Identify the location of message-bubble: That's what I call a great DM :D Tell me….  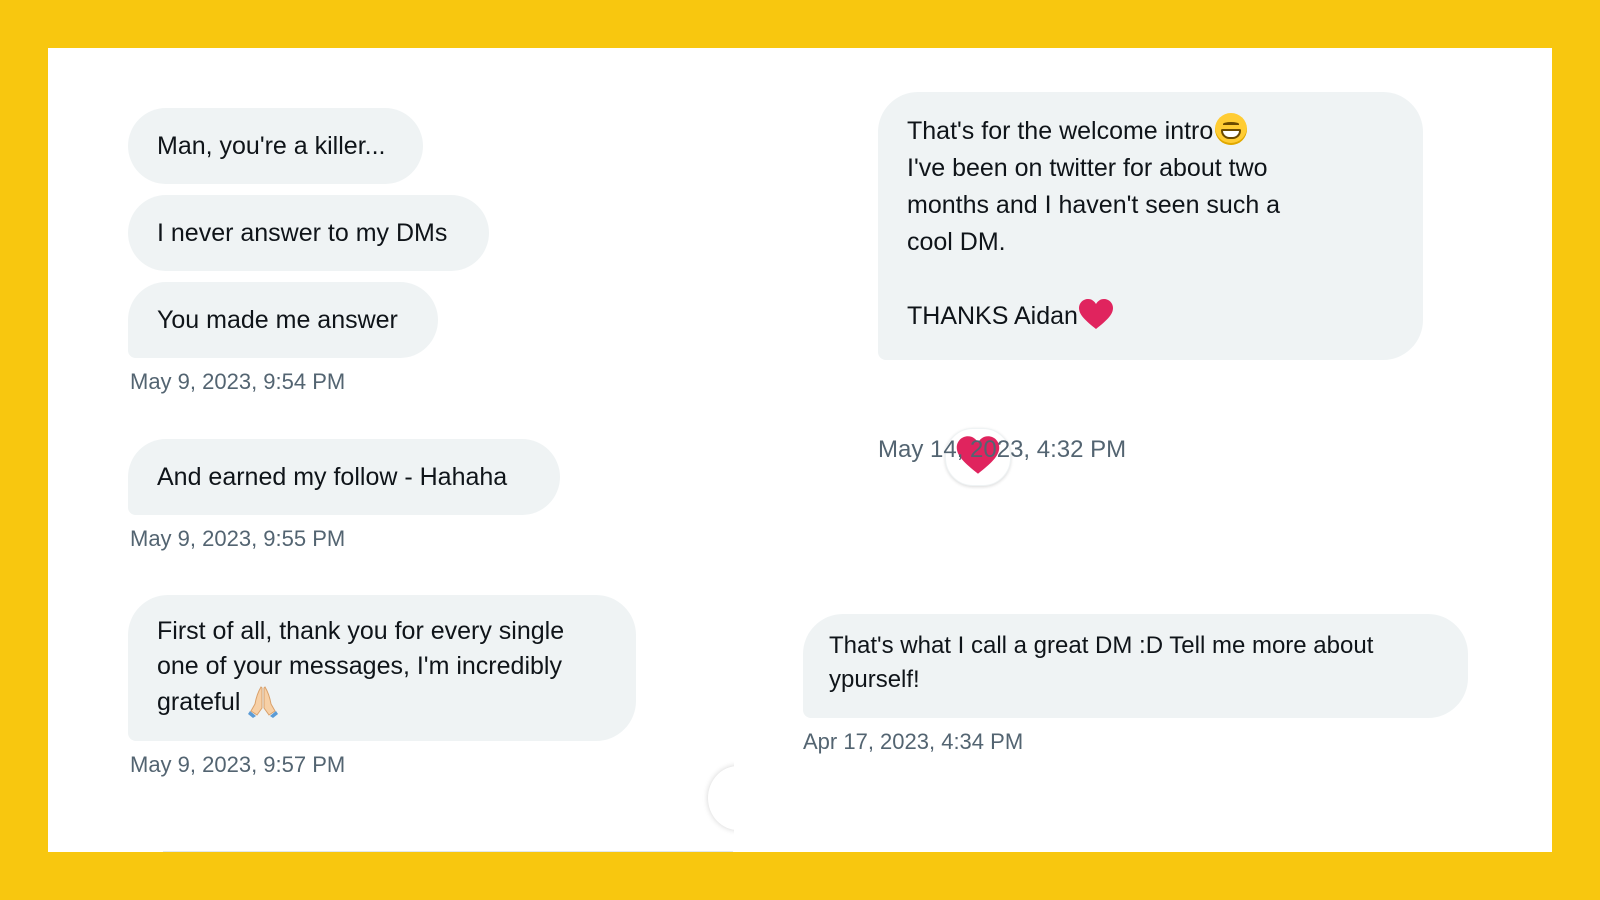
(1135, 666).